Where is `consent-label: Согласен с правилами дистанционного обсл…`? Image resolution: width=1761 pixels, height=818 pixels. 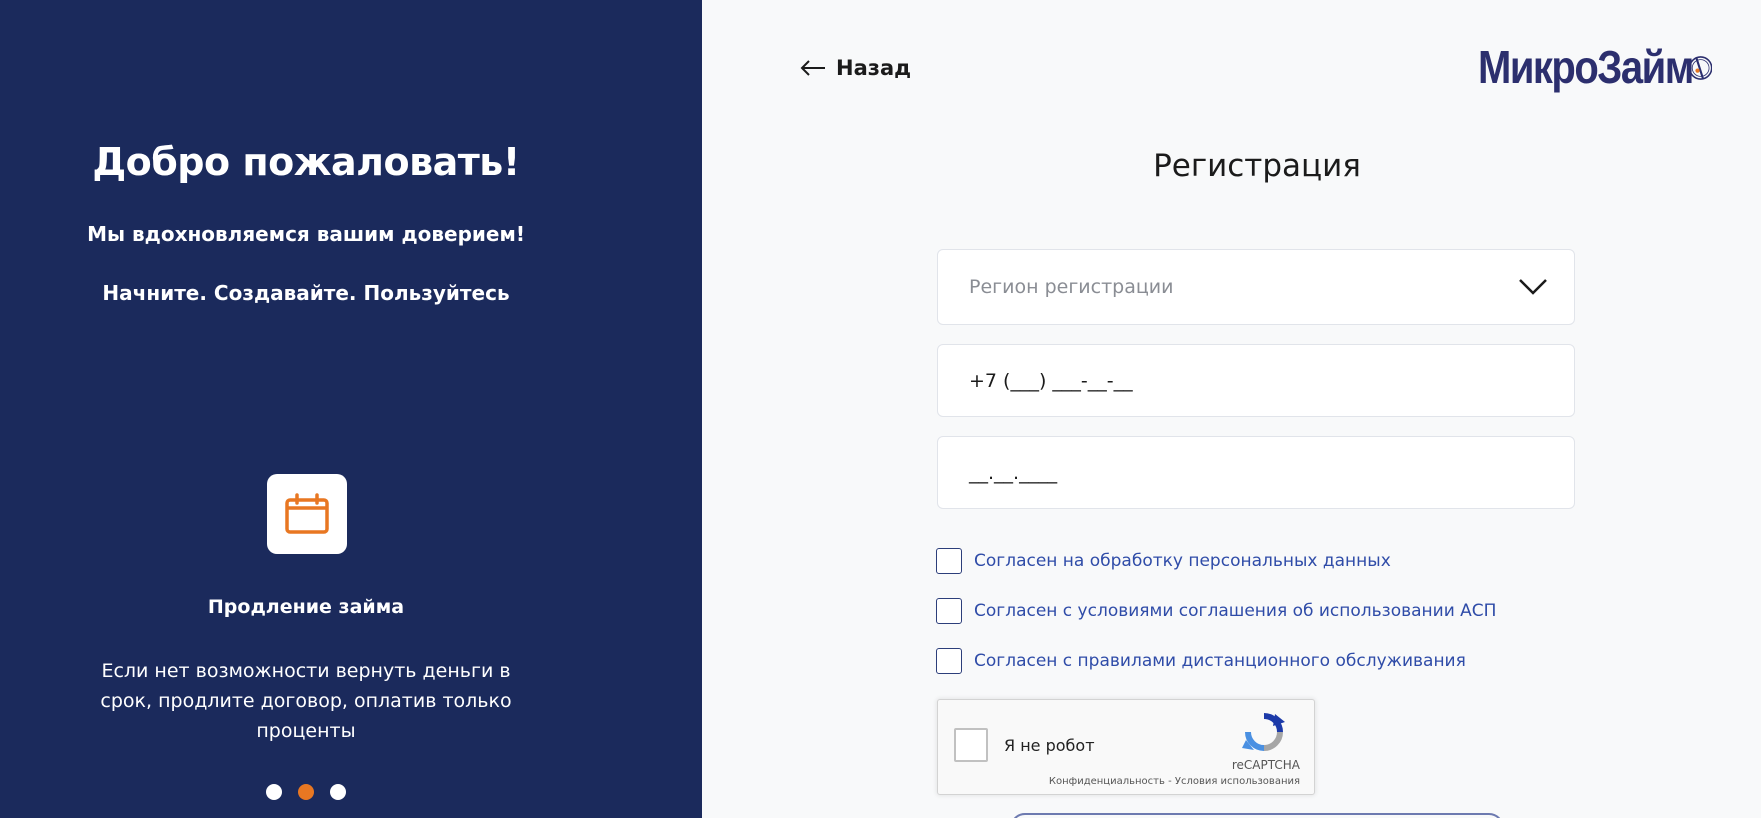 consent-label: Согласен с правилами дистанционного обсл… is located at coordinates (1220, 661).